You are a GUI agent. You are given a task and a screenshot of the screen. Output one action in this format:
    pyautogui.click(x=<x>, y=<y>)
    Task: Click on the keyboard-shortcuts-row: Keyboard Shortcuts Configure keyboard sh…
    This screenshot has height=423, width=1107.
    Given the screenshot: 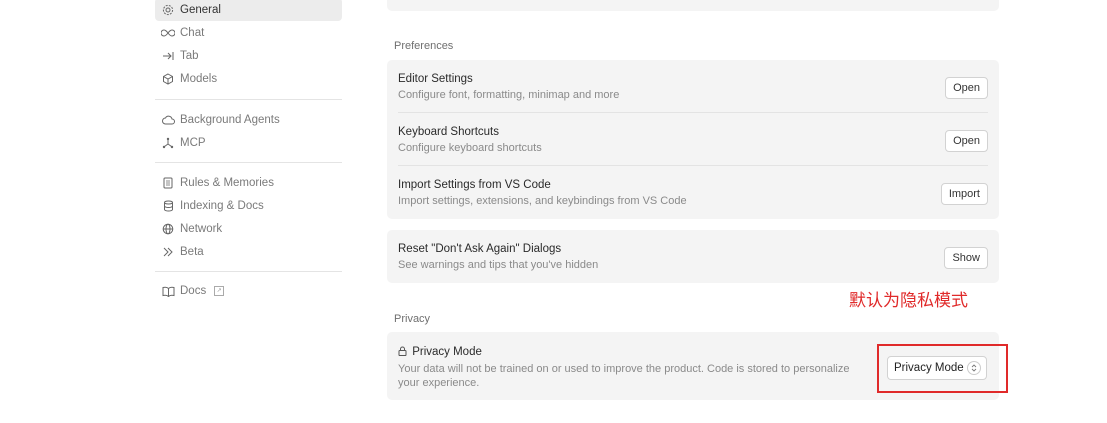 What is the action you would take?
    pyautogui.click(x=693, y=140)
    